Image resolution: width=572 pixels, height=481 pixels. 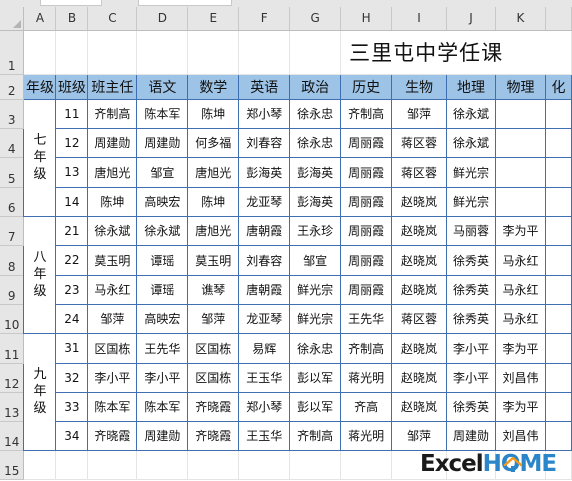 I want to click on header-cell: 地理, so click(x=471, y=86).